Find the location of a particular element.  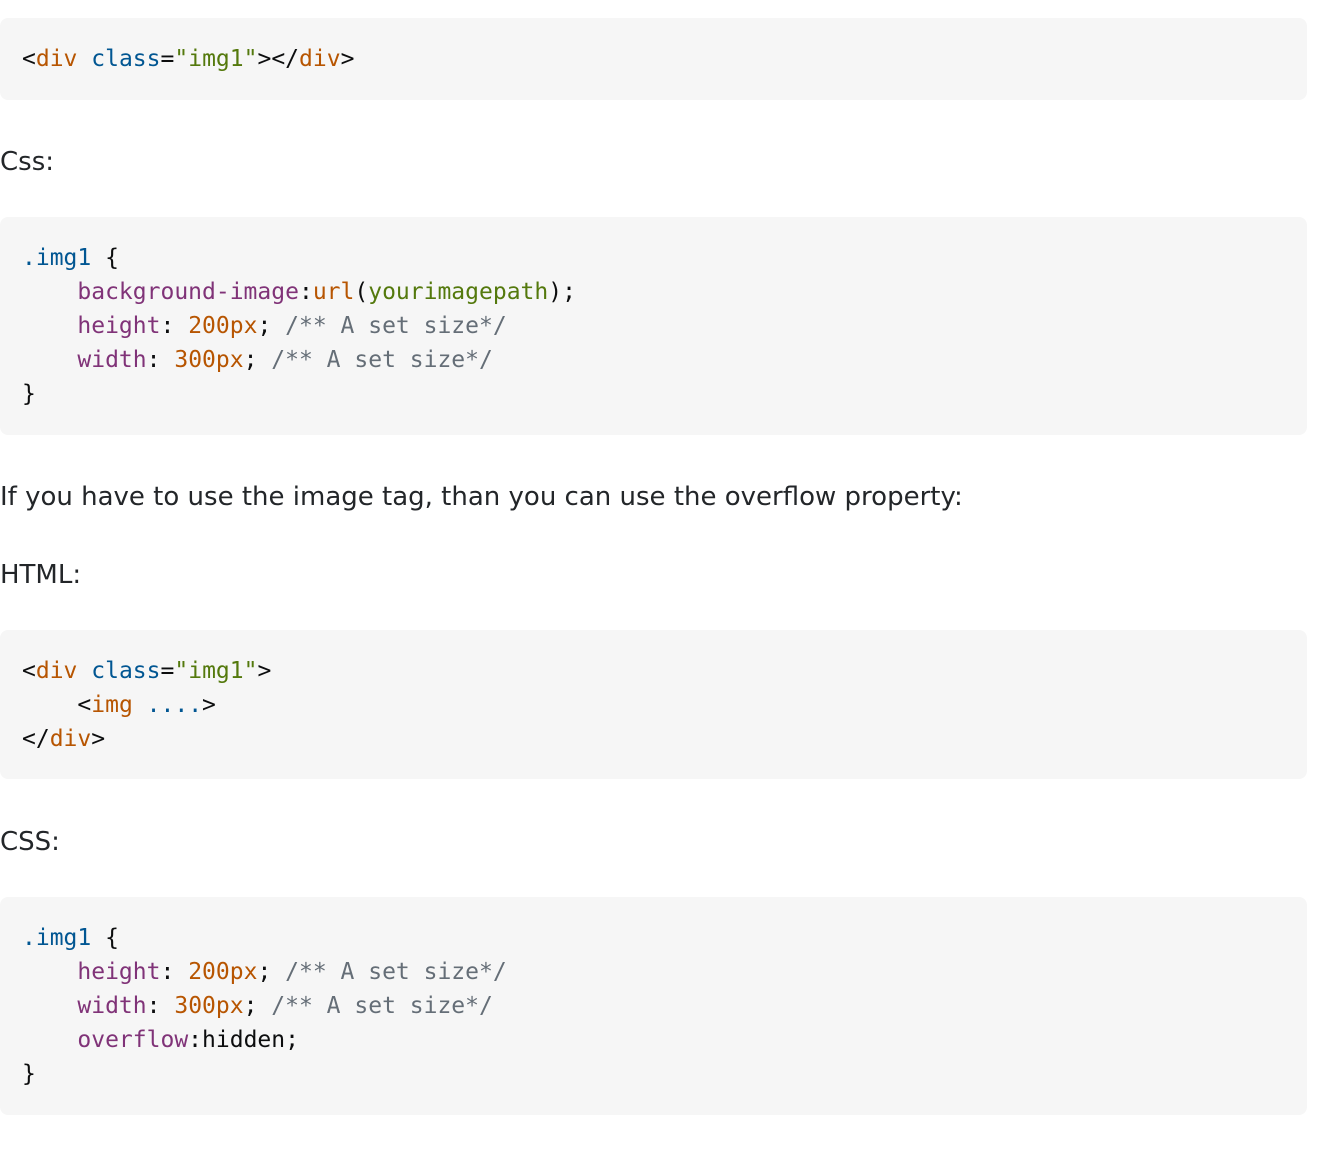

code-line: background-image:url(yourimagepath); is located at coordinates (664, 292).